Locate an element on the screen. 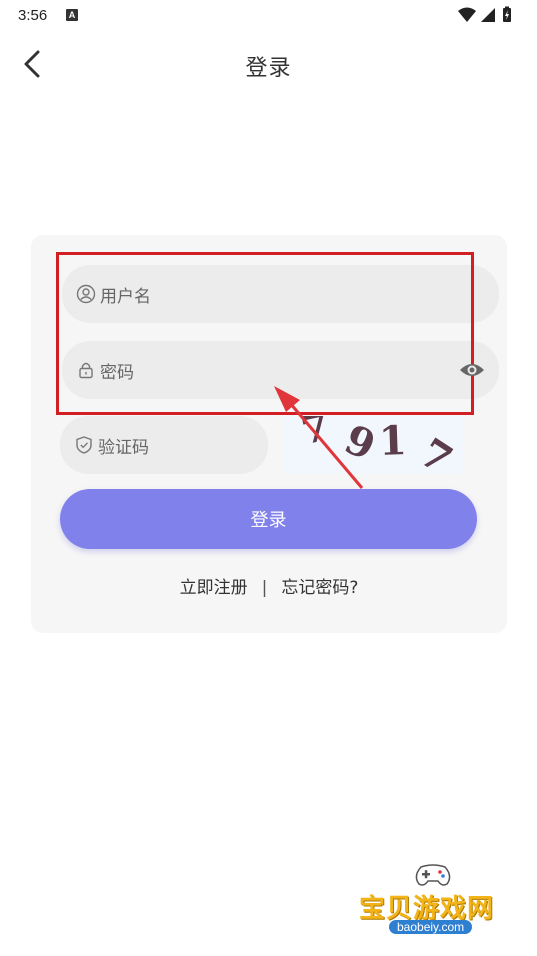  status-icons is located at coordinates (489, 15).